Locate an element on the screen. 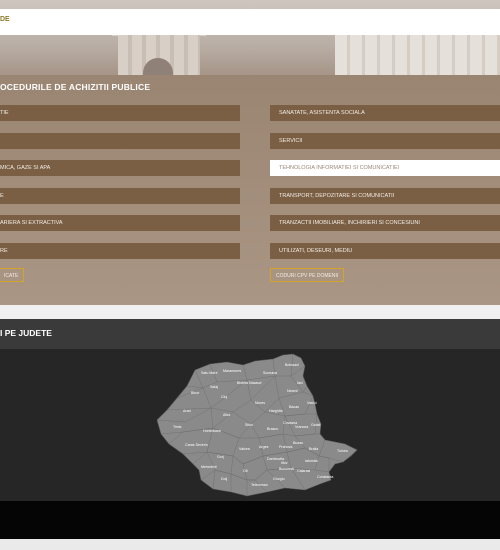 The height and width of the screenshot is (550, 500). category-left-3: MICA, GAZE SI APA is located at coordinates (120, 168).